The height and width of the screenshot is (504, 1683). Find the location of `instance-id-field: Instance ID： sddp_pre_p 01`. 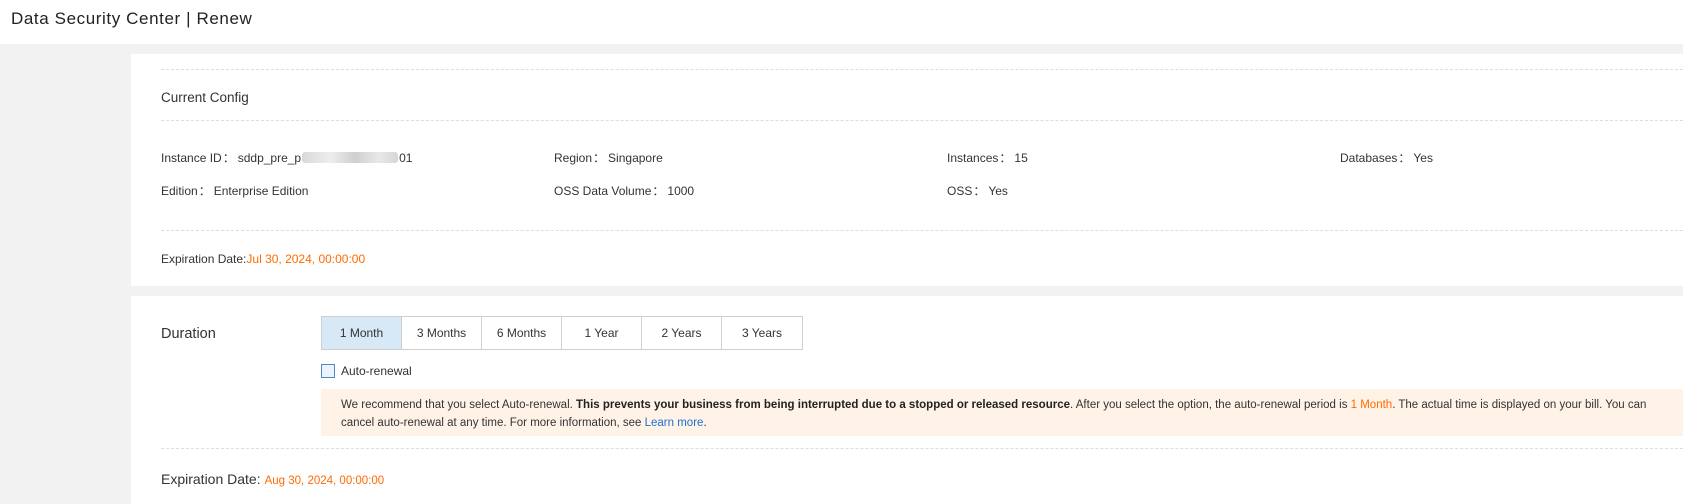

instance-id-field: Instance ID： sddp_pre_p 01 is located at coordinates (287, 158).